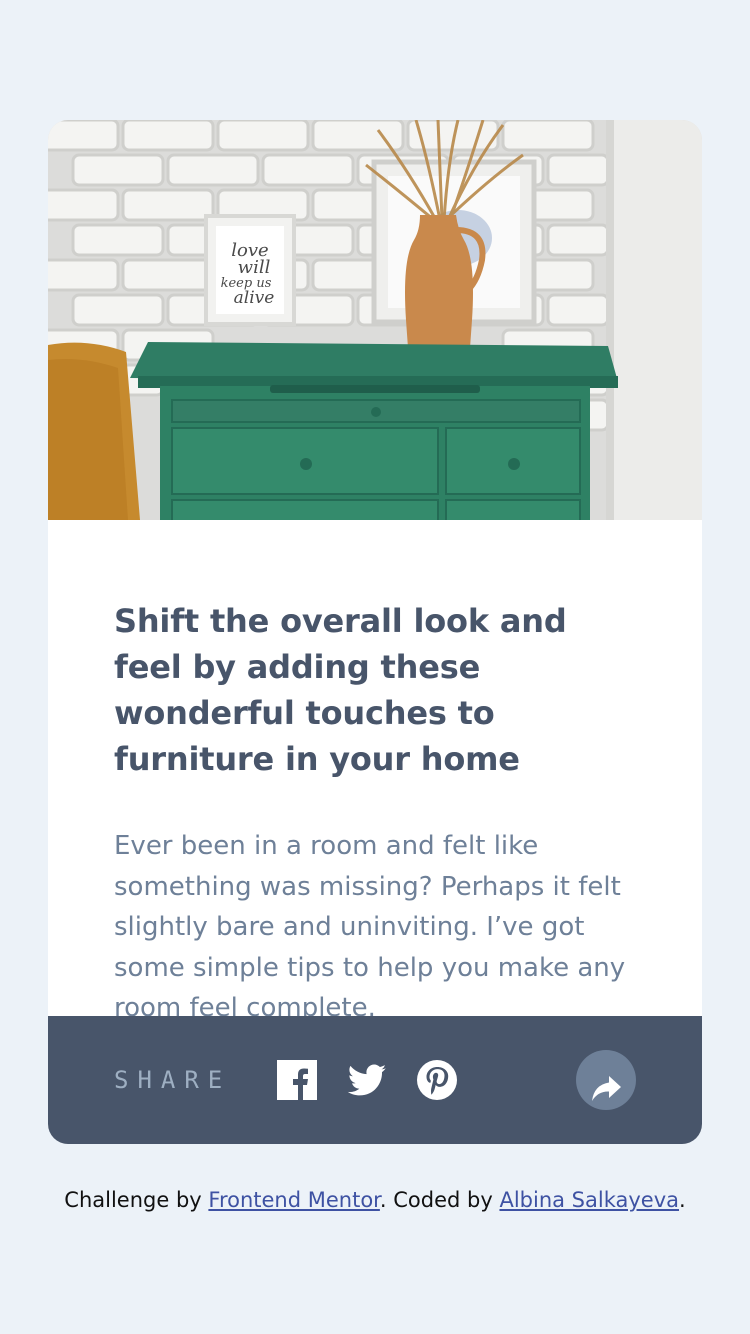 The image size is (750, 1334). What do you see at coordinates (682, 1200) in the screenshot?
I see `attribution-suffix: .` at bounding box center [682, 1200].